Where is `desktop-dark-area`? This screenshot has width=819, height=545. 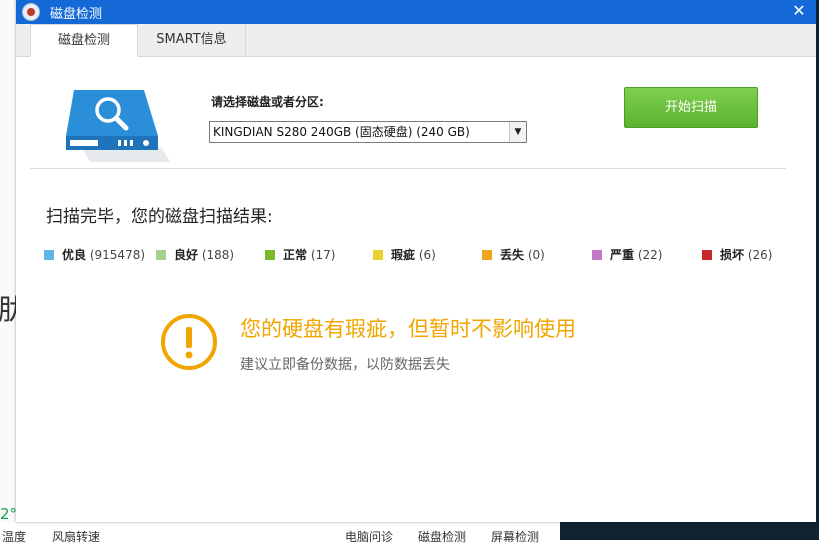
desktop-dark-area is located at coordinates (689, 531).